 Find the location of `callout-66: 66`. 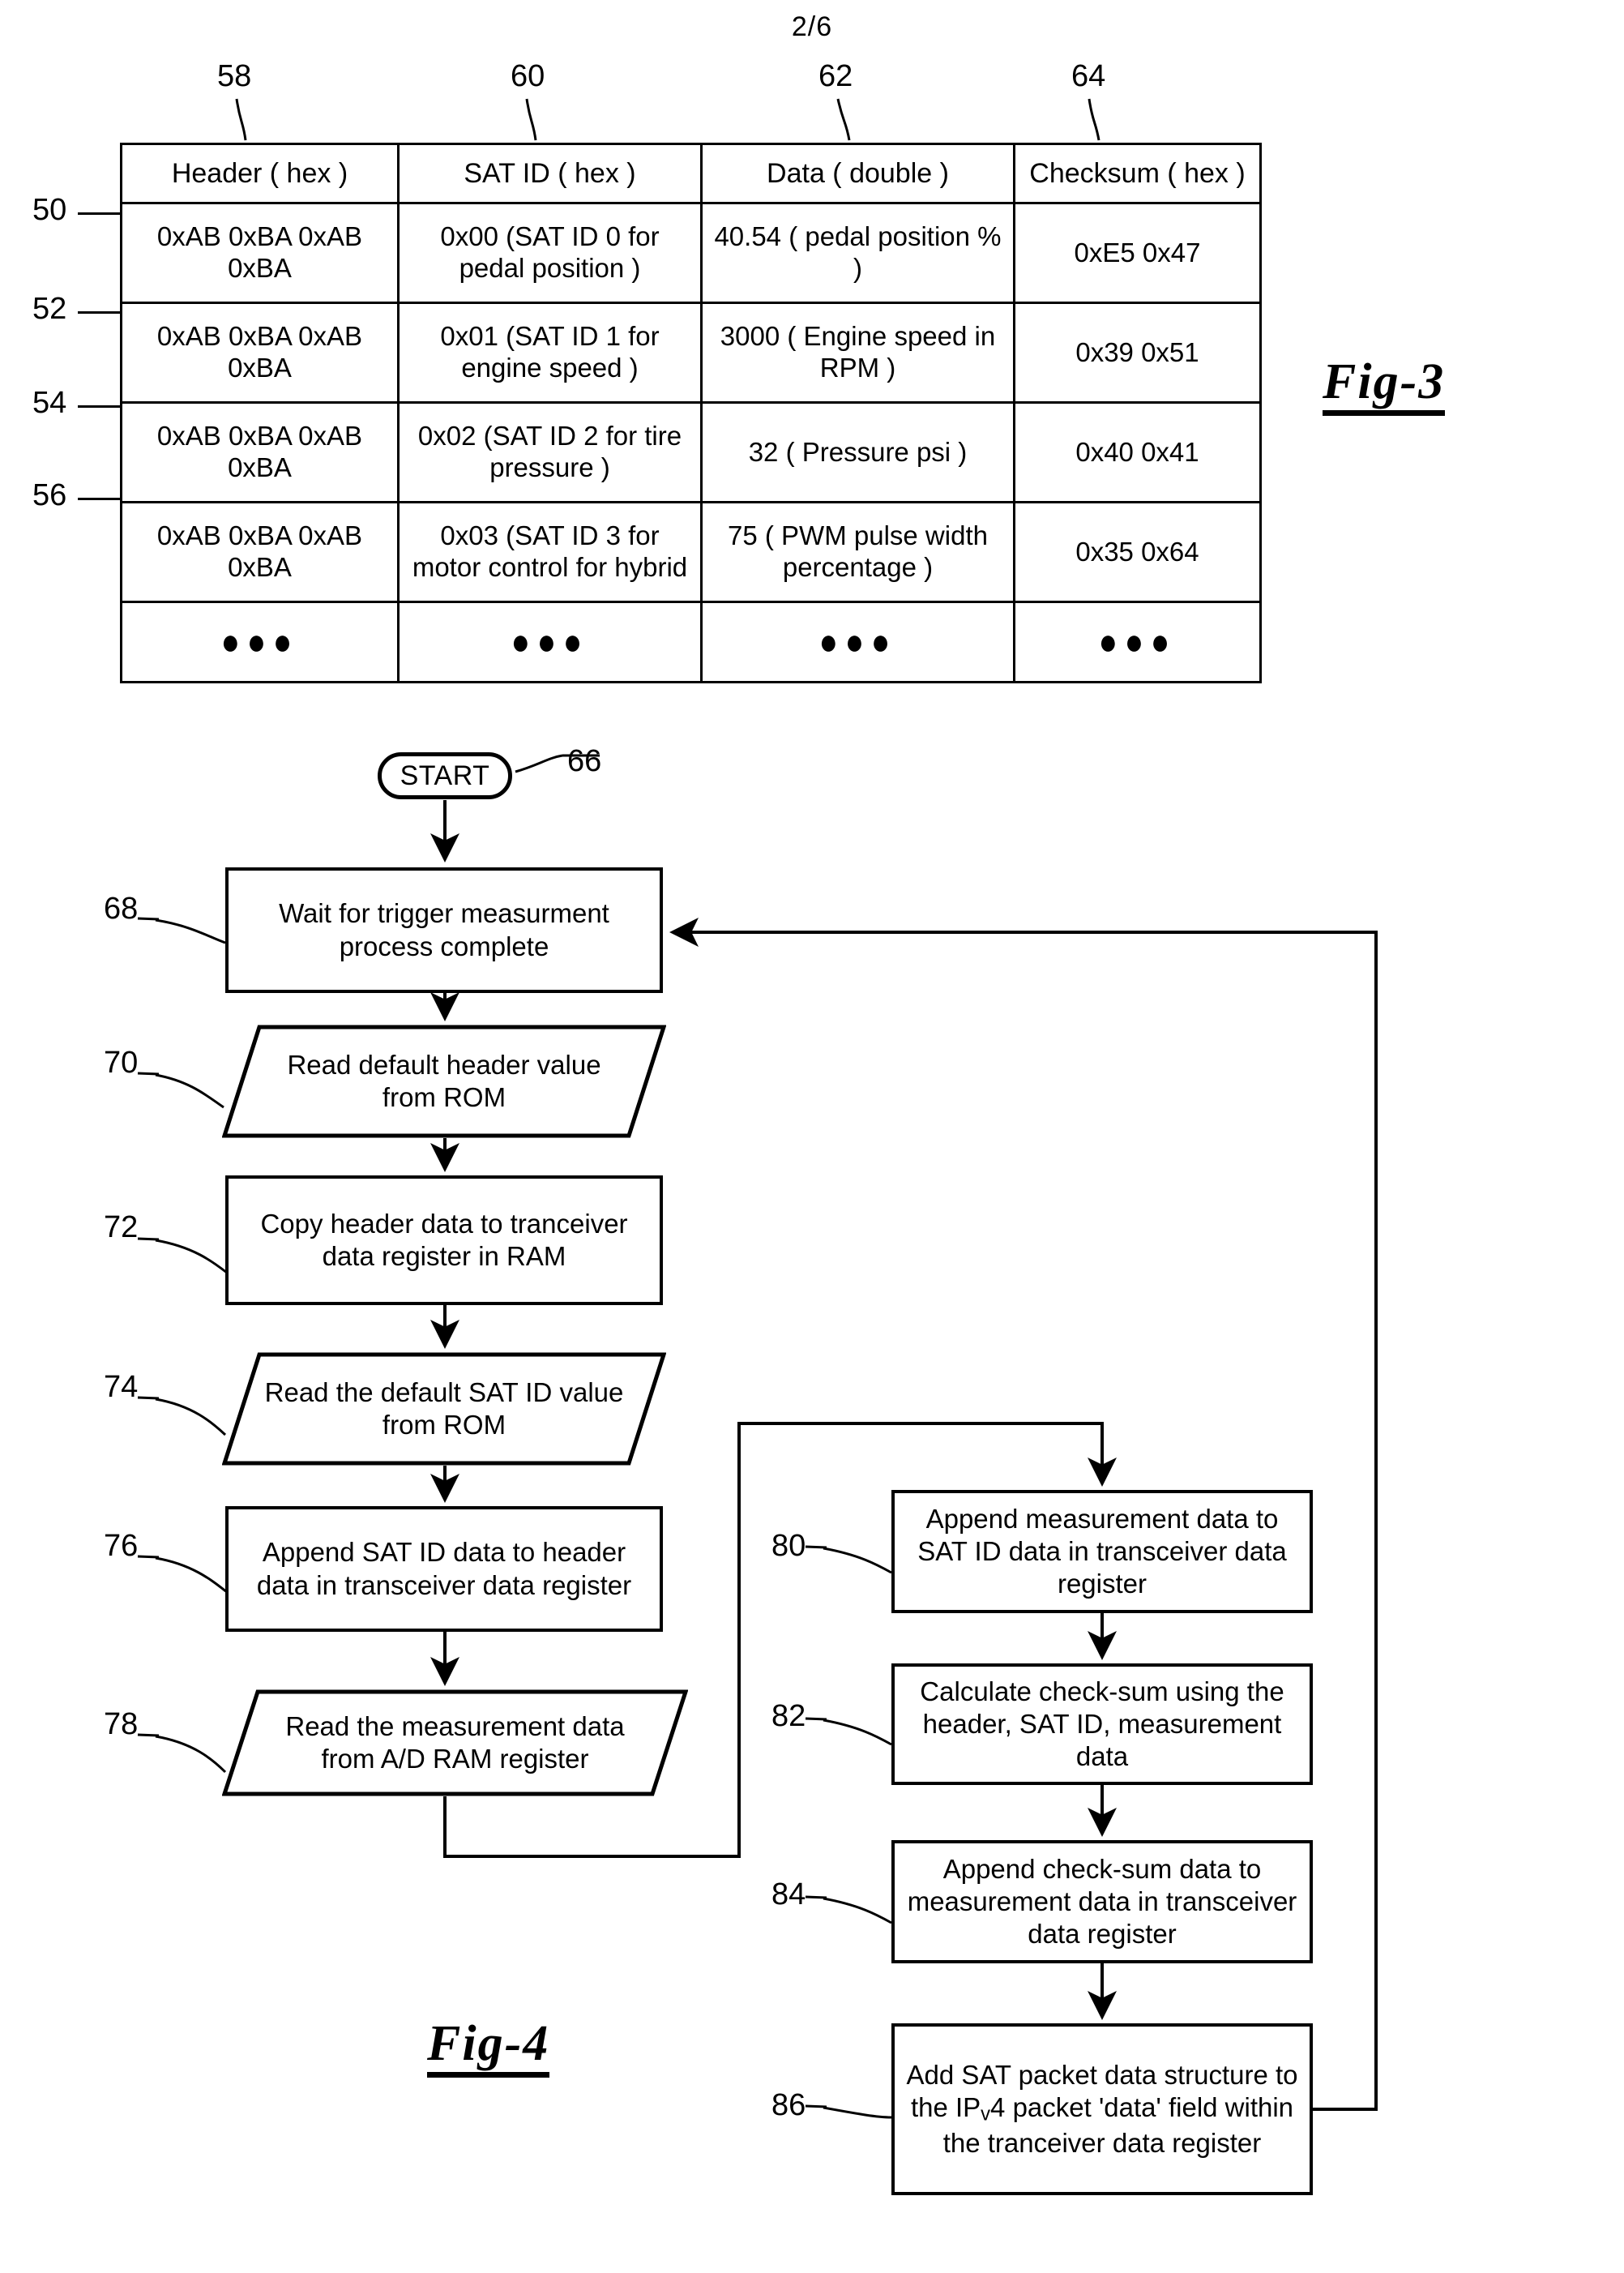

callout-66: 66 is located at coordinates (584, 761).